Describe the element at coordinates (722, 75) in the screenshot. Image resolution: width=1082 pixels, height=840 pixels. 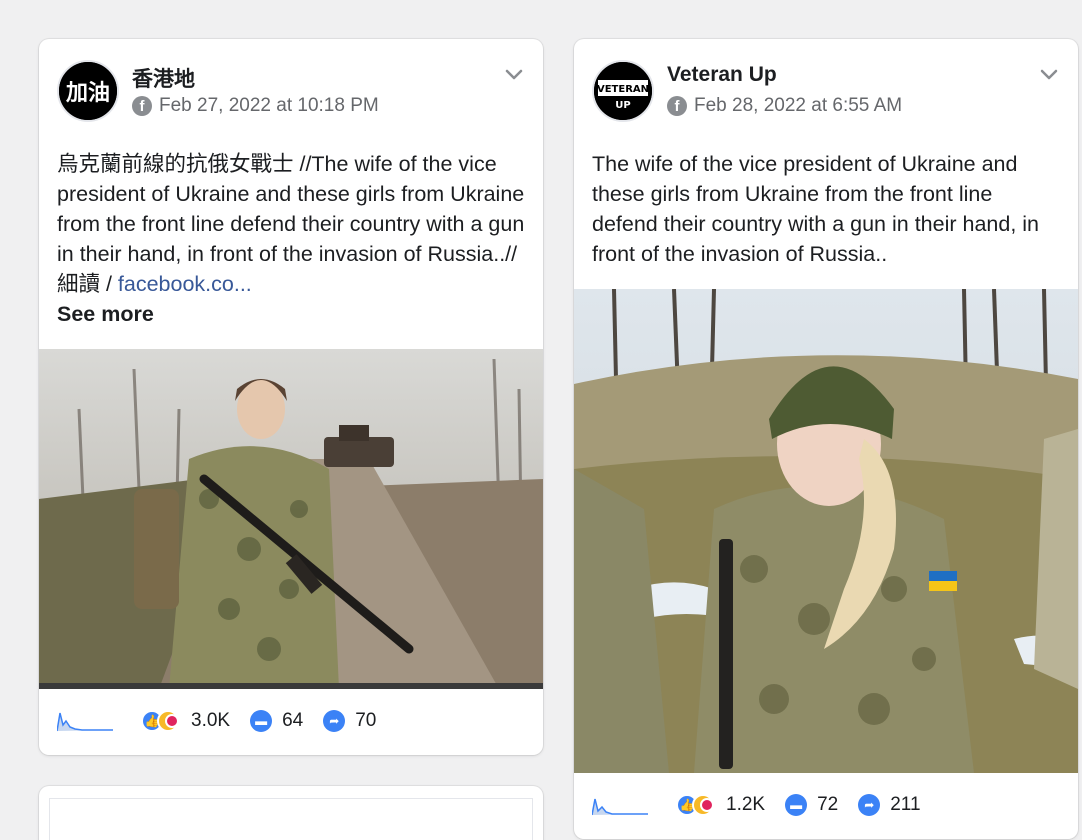
I see `post-author: Veteran Up` at that location.